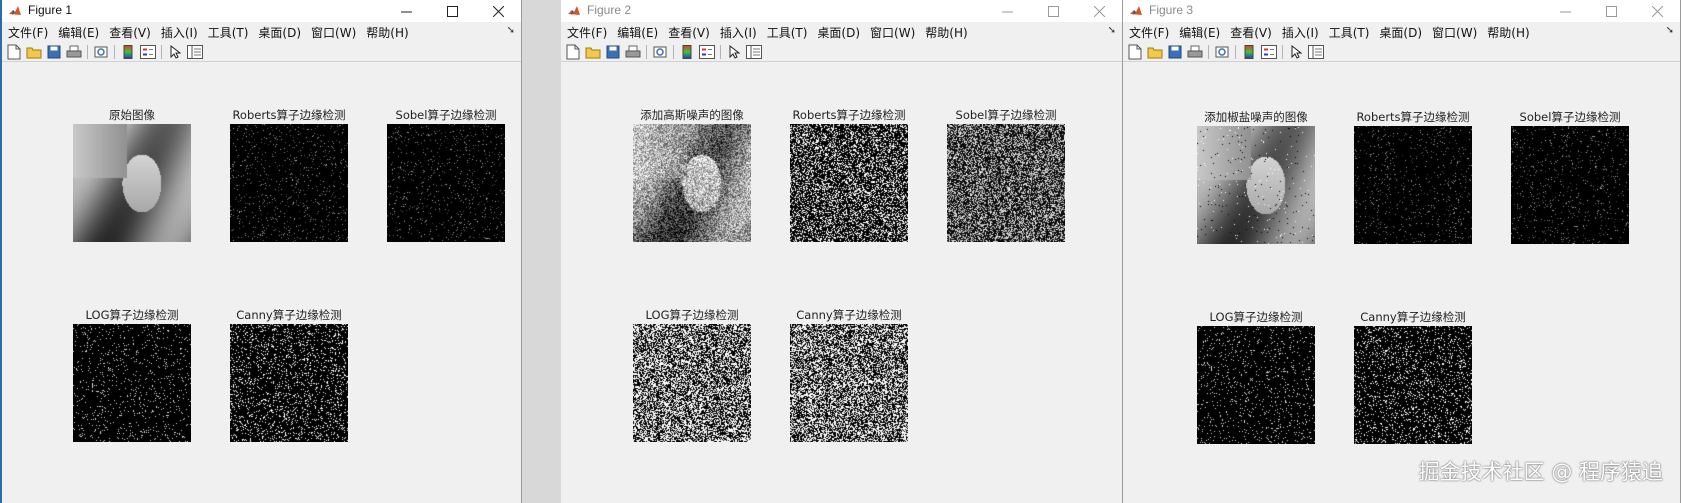  Describe the element at coordinates (1401, 11) in the screenshot. I see `title-bar: Figure 3` at that location.